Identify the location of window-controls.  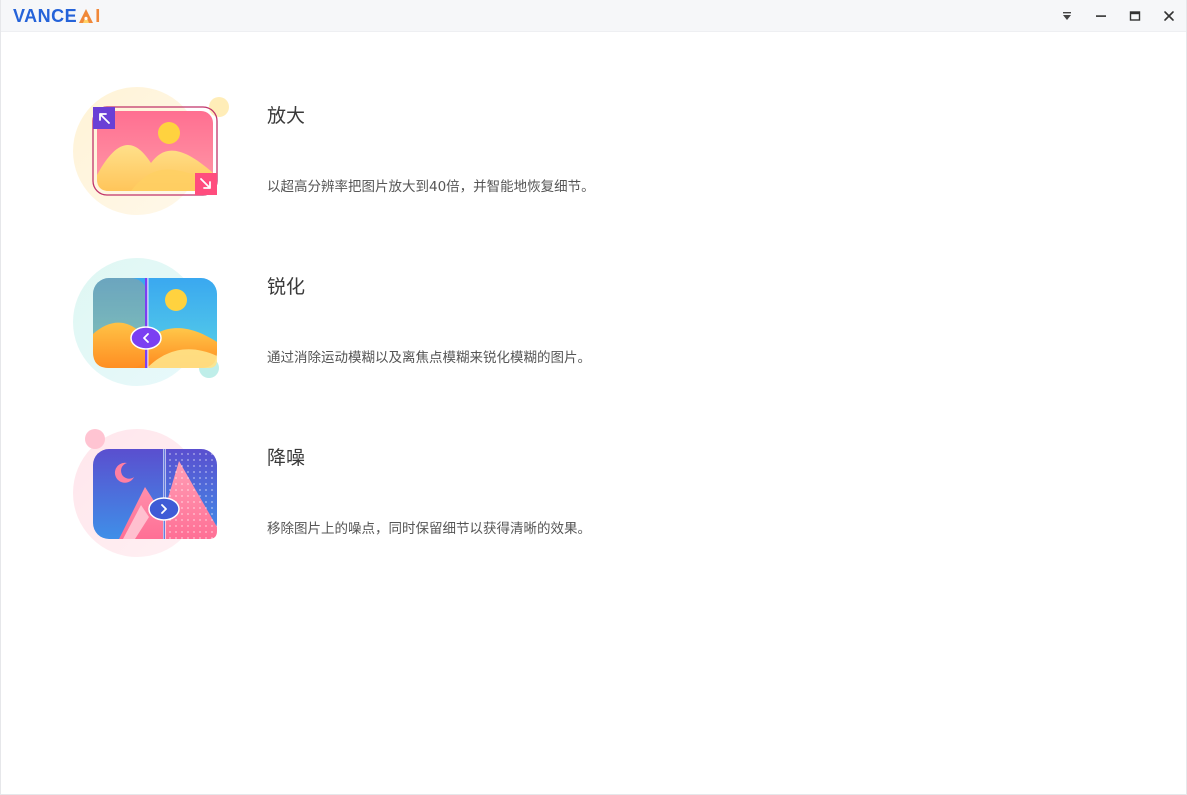
(1118, 16).